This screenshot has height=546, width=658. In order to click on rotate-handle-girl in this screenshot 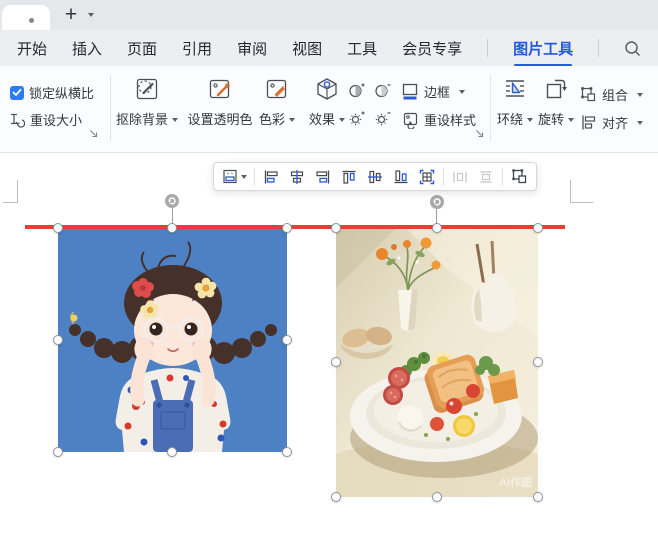, I will do `click(172, 201)`.